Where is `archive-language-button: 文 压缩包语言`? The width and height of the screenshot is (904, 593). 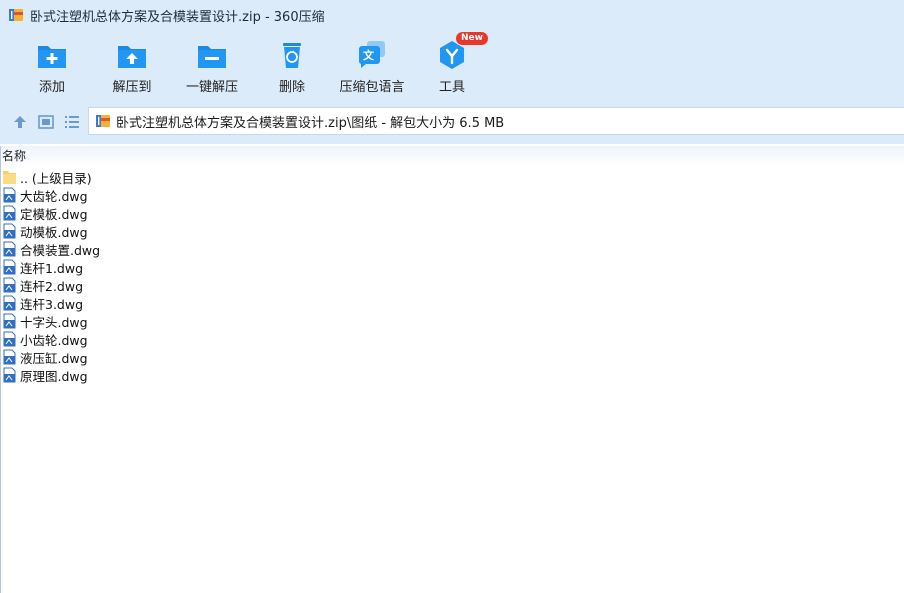
archive-language-button: 文 压缩包语言 is located at coordinates (372, 67).